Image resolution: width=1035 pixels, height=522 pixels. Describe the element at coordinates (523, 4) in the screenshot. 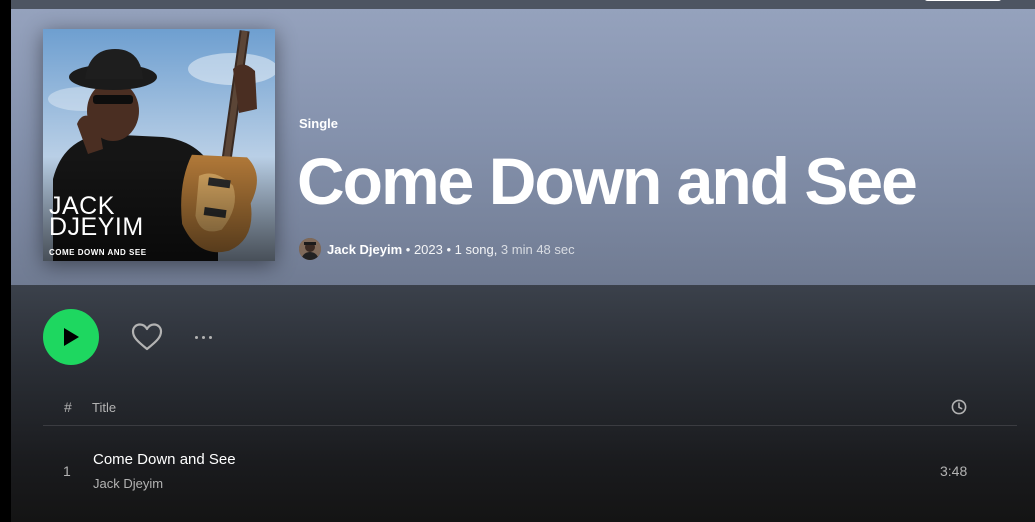

I see `top-bar` at that location.